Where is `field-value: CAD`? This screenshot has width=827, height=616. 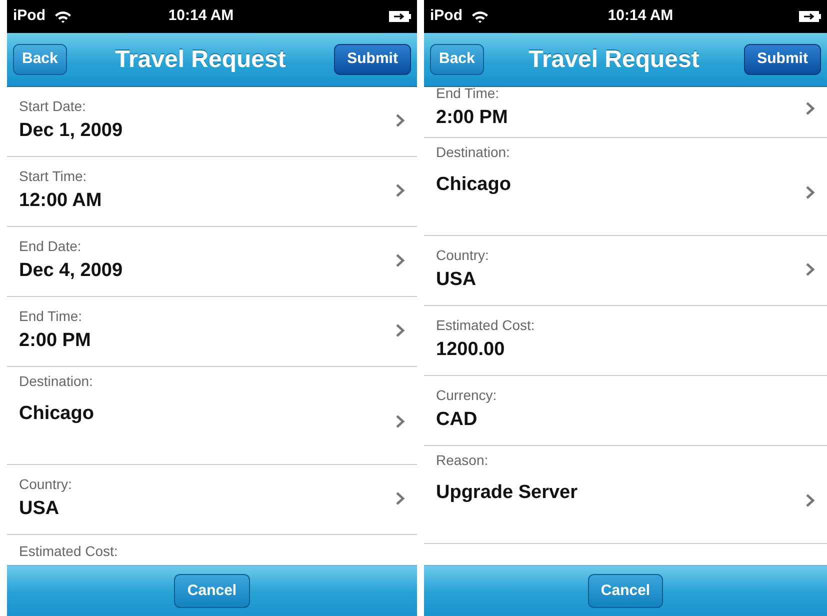 field-value: CAD is located at coordinates (457, 420).